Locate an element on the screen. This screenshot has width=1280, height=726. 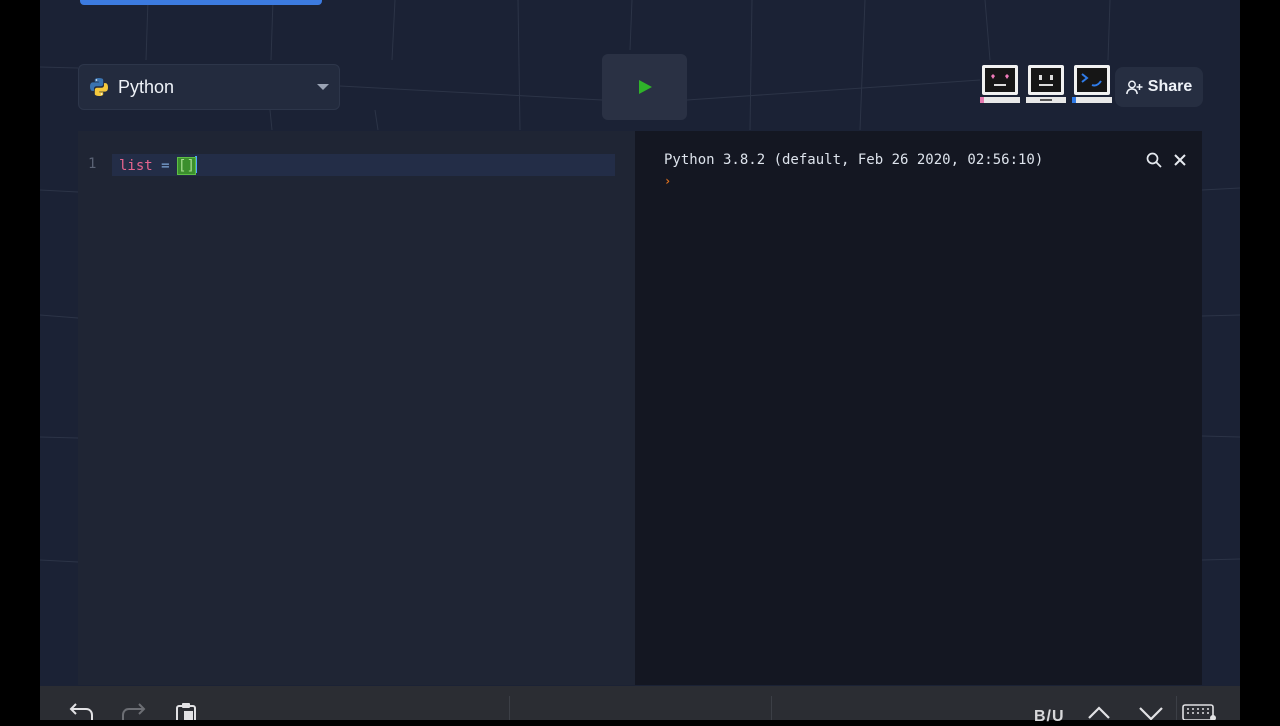
close-icon is located at coordinates (1180, 160).